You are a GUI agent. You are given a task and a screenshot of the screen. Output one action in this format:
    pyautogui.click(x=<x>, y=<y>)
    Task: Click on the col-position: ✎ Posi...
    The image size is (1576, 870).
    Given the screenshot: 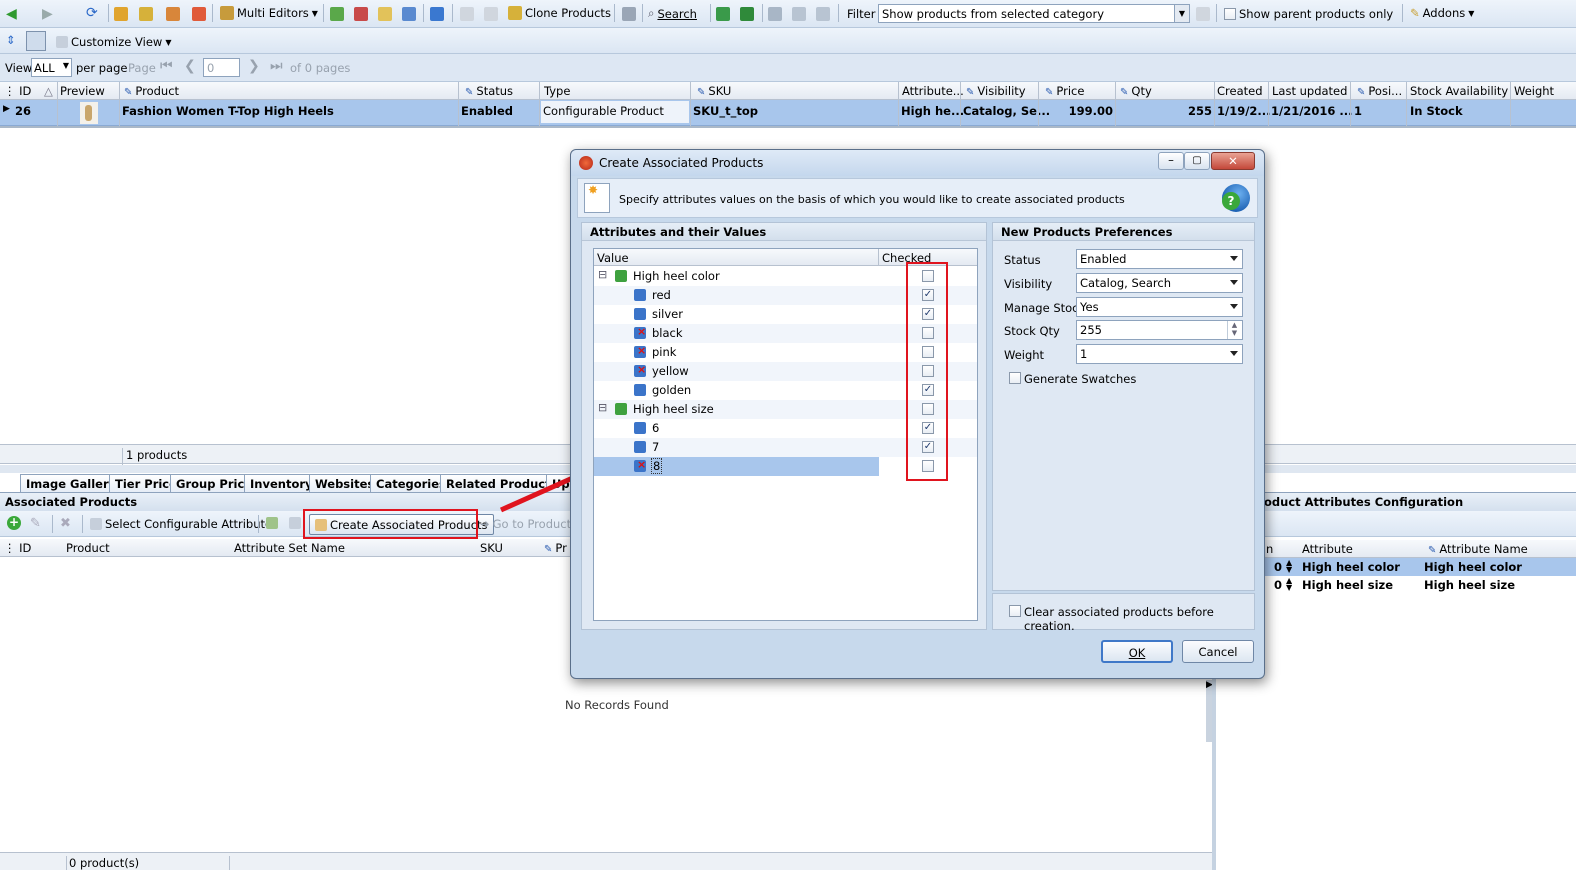 What is the action you would take?
    pyautogui.click(x=1379, y=91)
    